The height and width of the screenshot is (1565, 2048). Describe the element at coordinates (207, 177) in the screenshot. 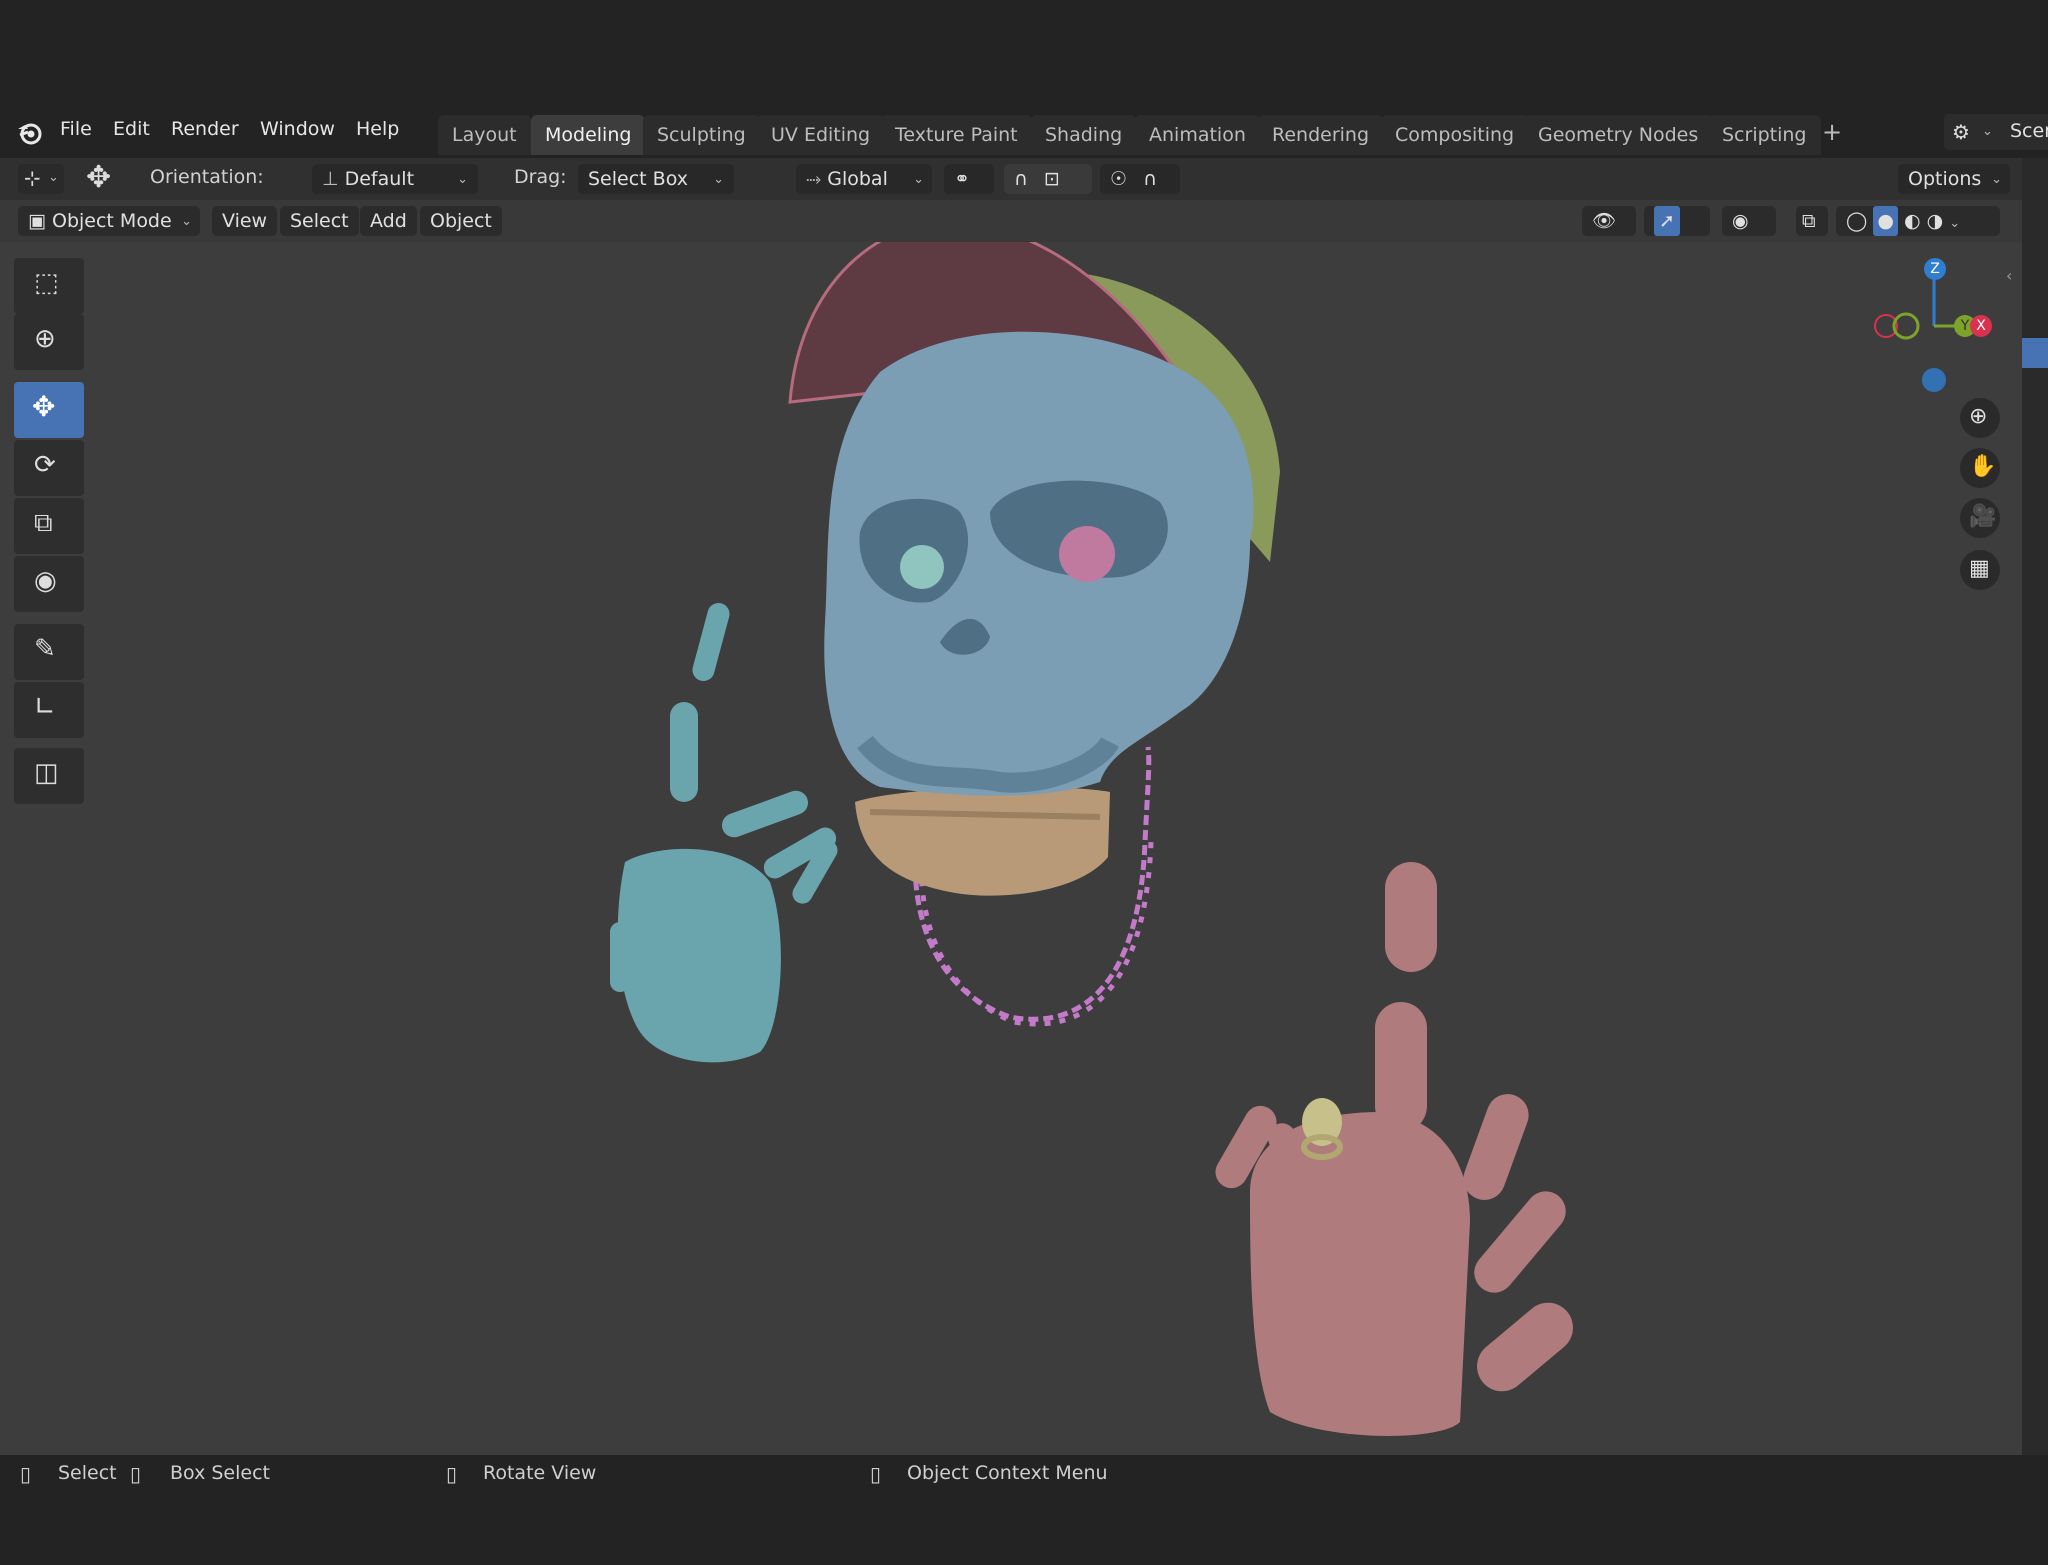

I see `orientation-label: Orientation:` at that location.